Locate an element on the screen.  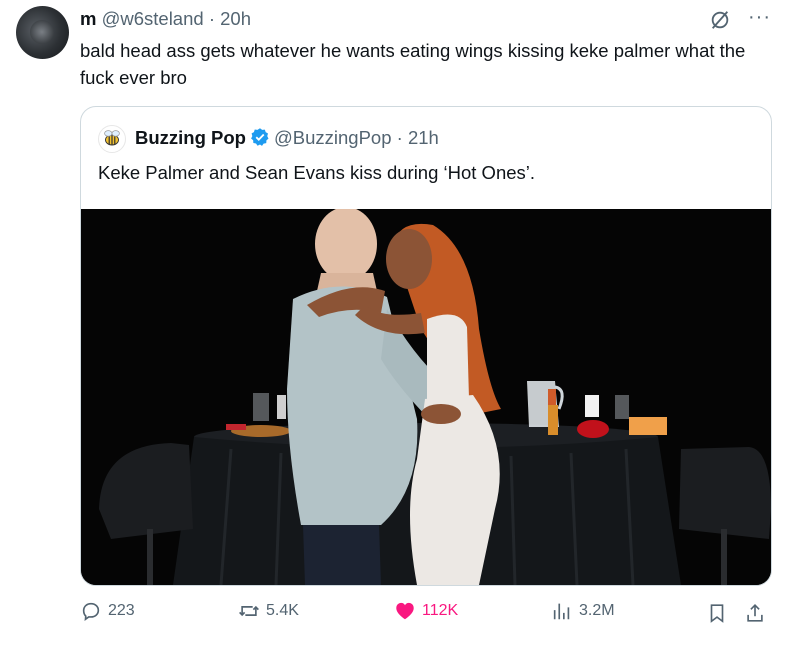
quoted-tweet-header: Buzzing Pop @BuzzingPop · 21h is located at coordinates (287, 138).